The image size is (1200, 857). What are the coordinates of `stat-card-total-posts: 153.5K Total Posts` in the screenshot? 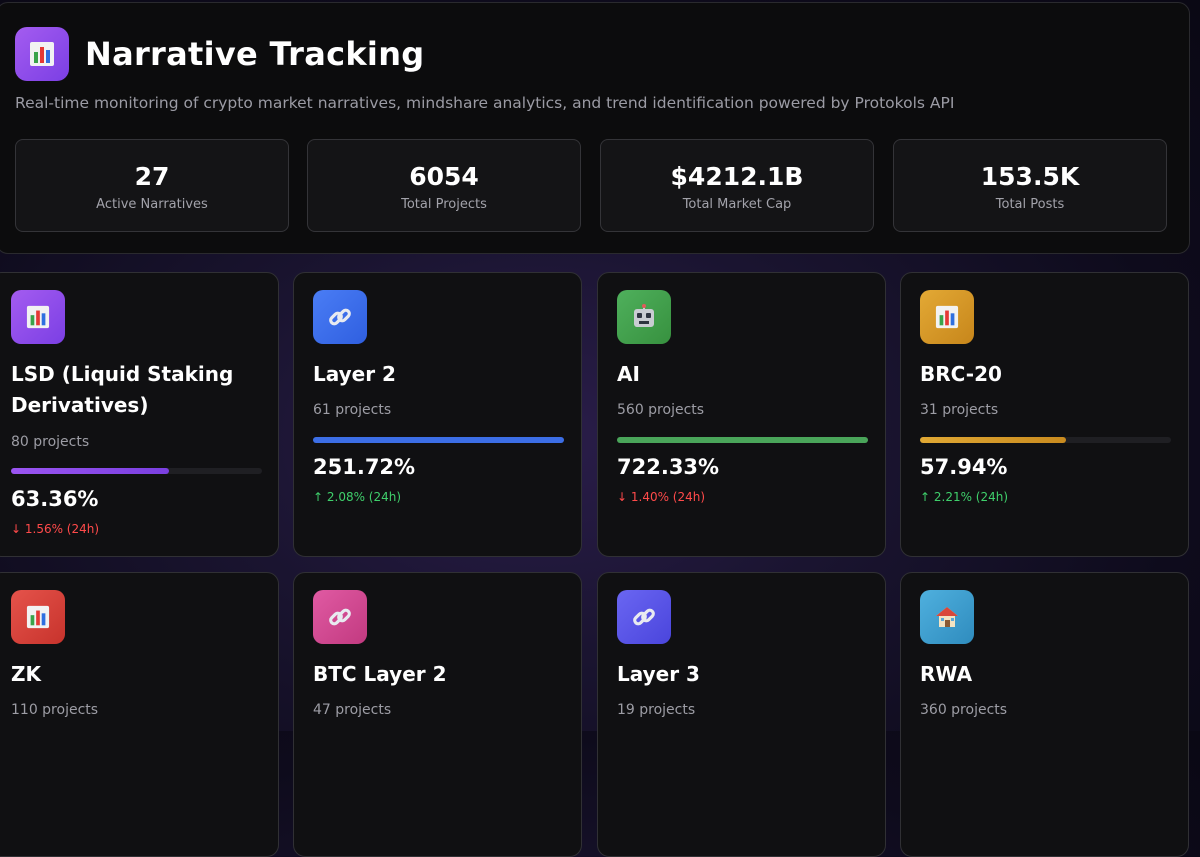 It's located at (1030, 185).